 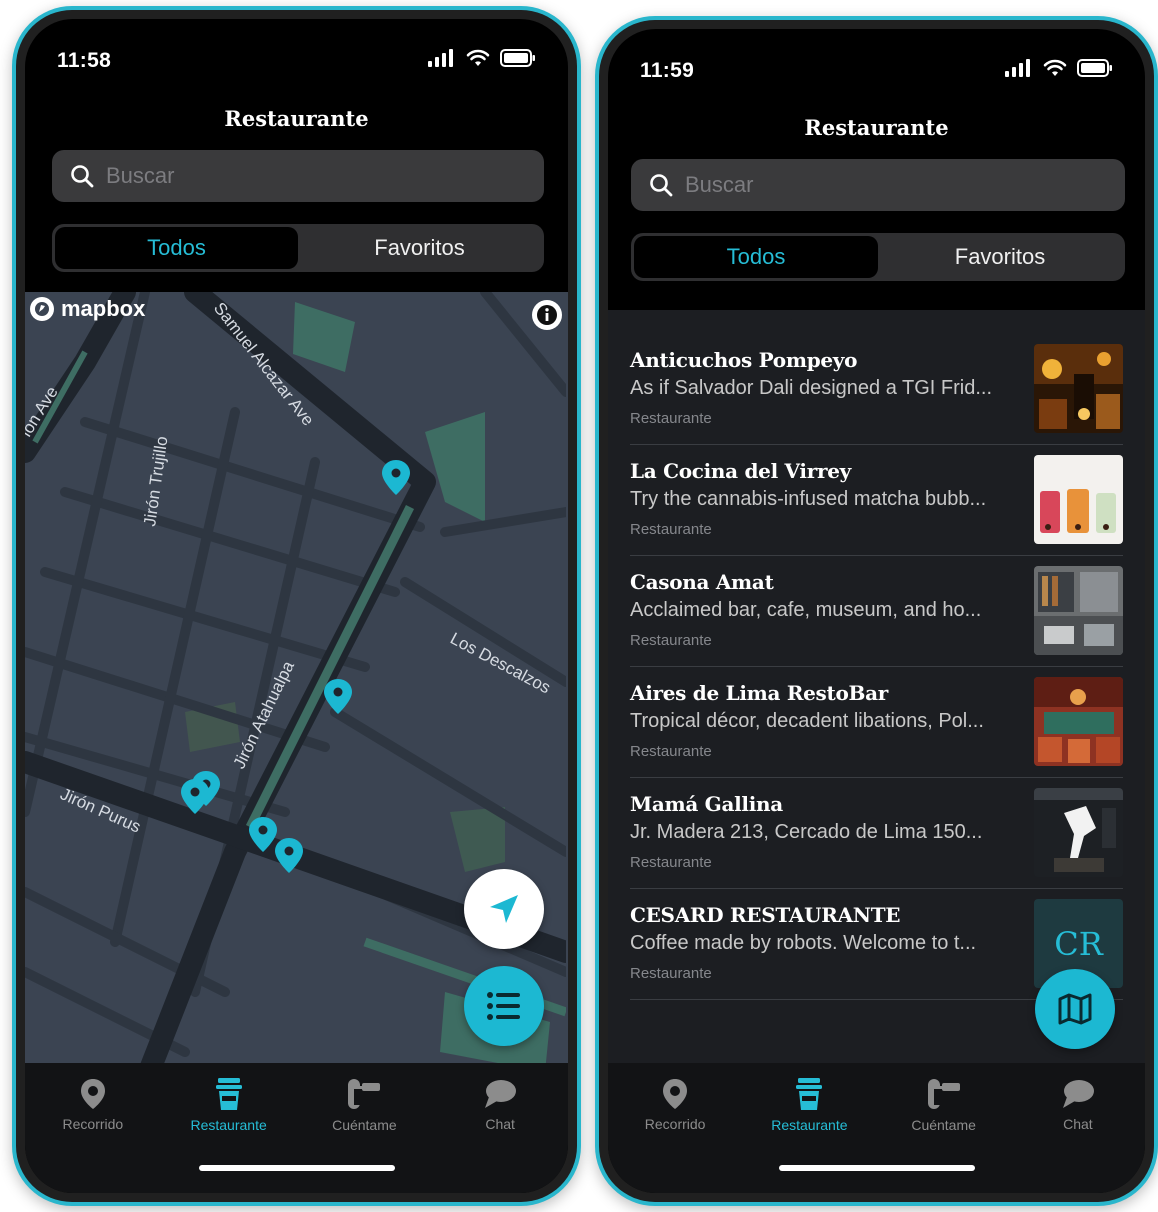 What do you see at coordinates (740, 471) in the screenshot?
I see `restaurant-name: La Cocina del Virrey` at bounding box center [740, 471].